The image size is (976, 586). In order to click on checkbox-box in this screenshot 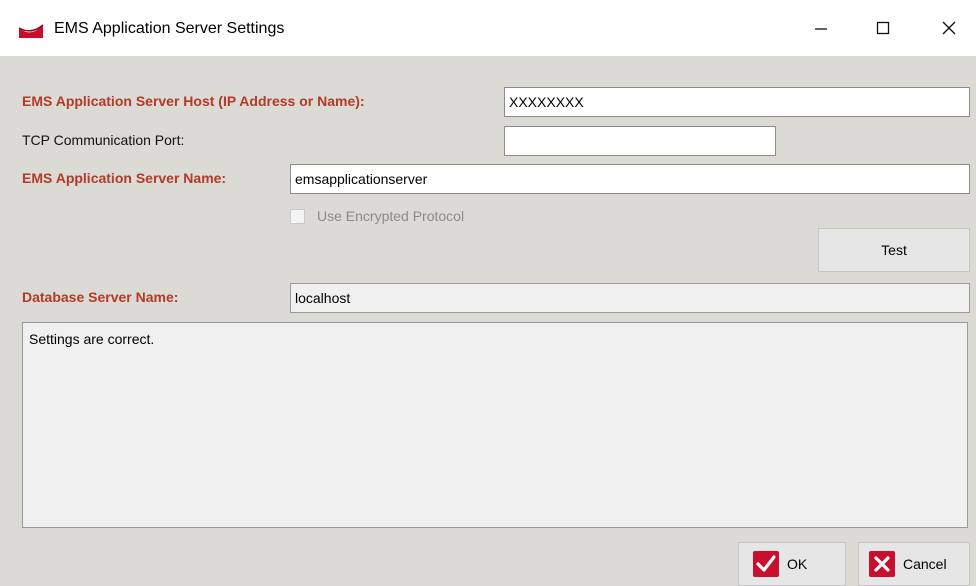, I will do `click(297, 216)`.